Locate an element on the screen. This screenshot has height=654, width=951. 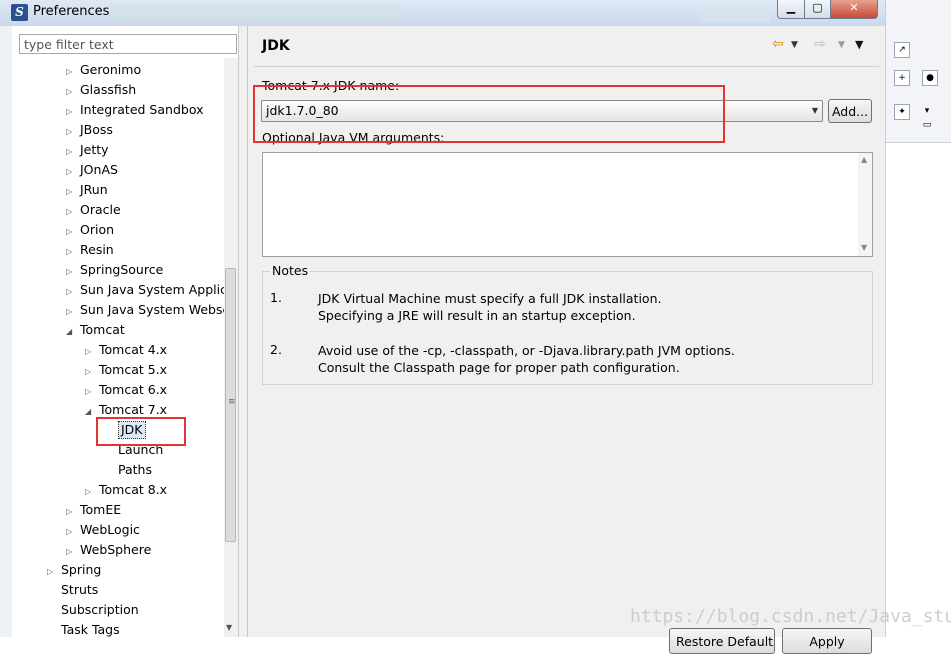
tree-scrollbar: ≡ ▼ is located at coordinates (231, 347).